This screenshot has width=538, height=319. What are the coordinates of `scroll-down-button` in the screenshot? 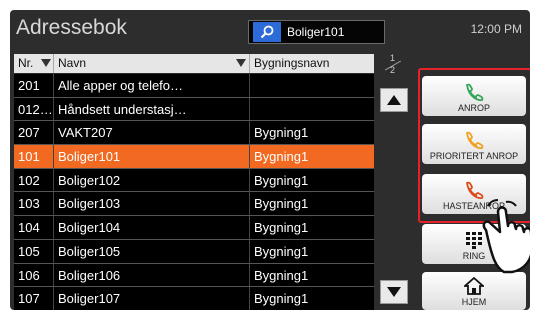 It's located at (394, 292).